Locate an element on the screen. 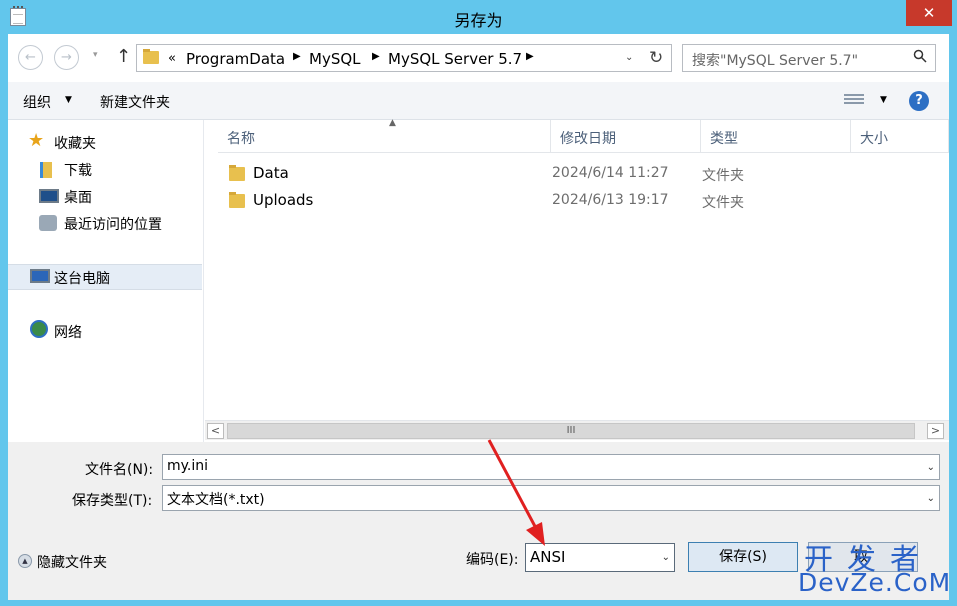  horizontal-scrollbar: < III > is located at coordinates (577, 430).